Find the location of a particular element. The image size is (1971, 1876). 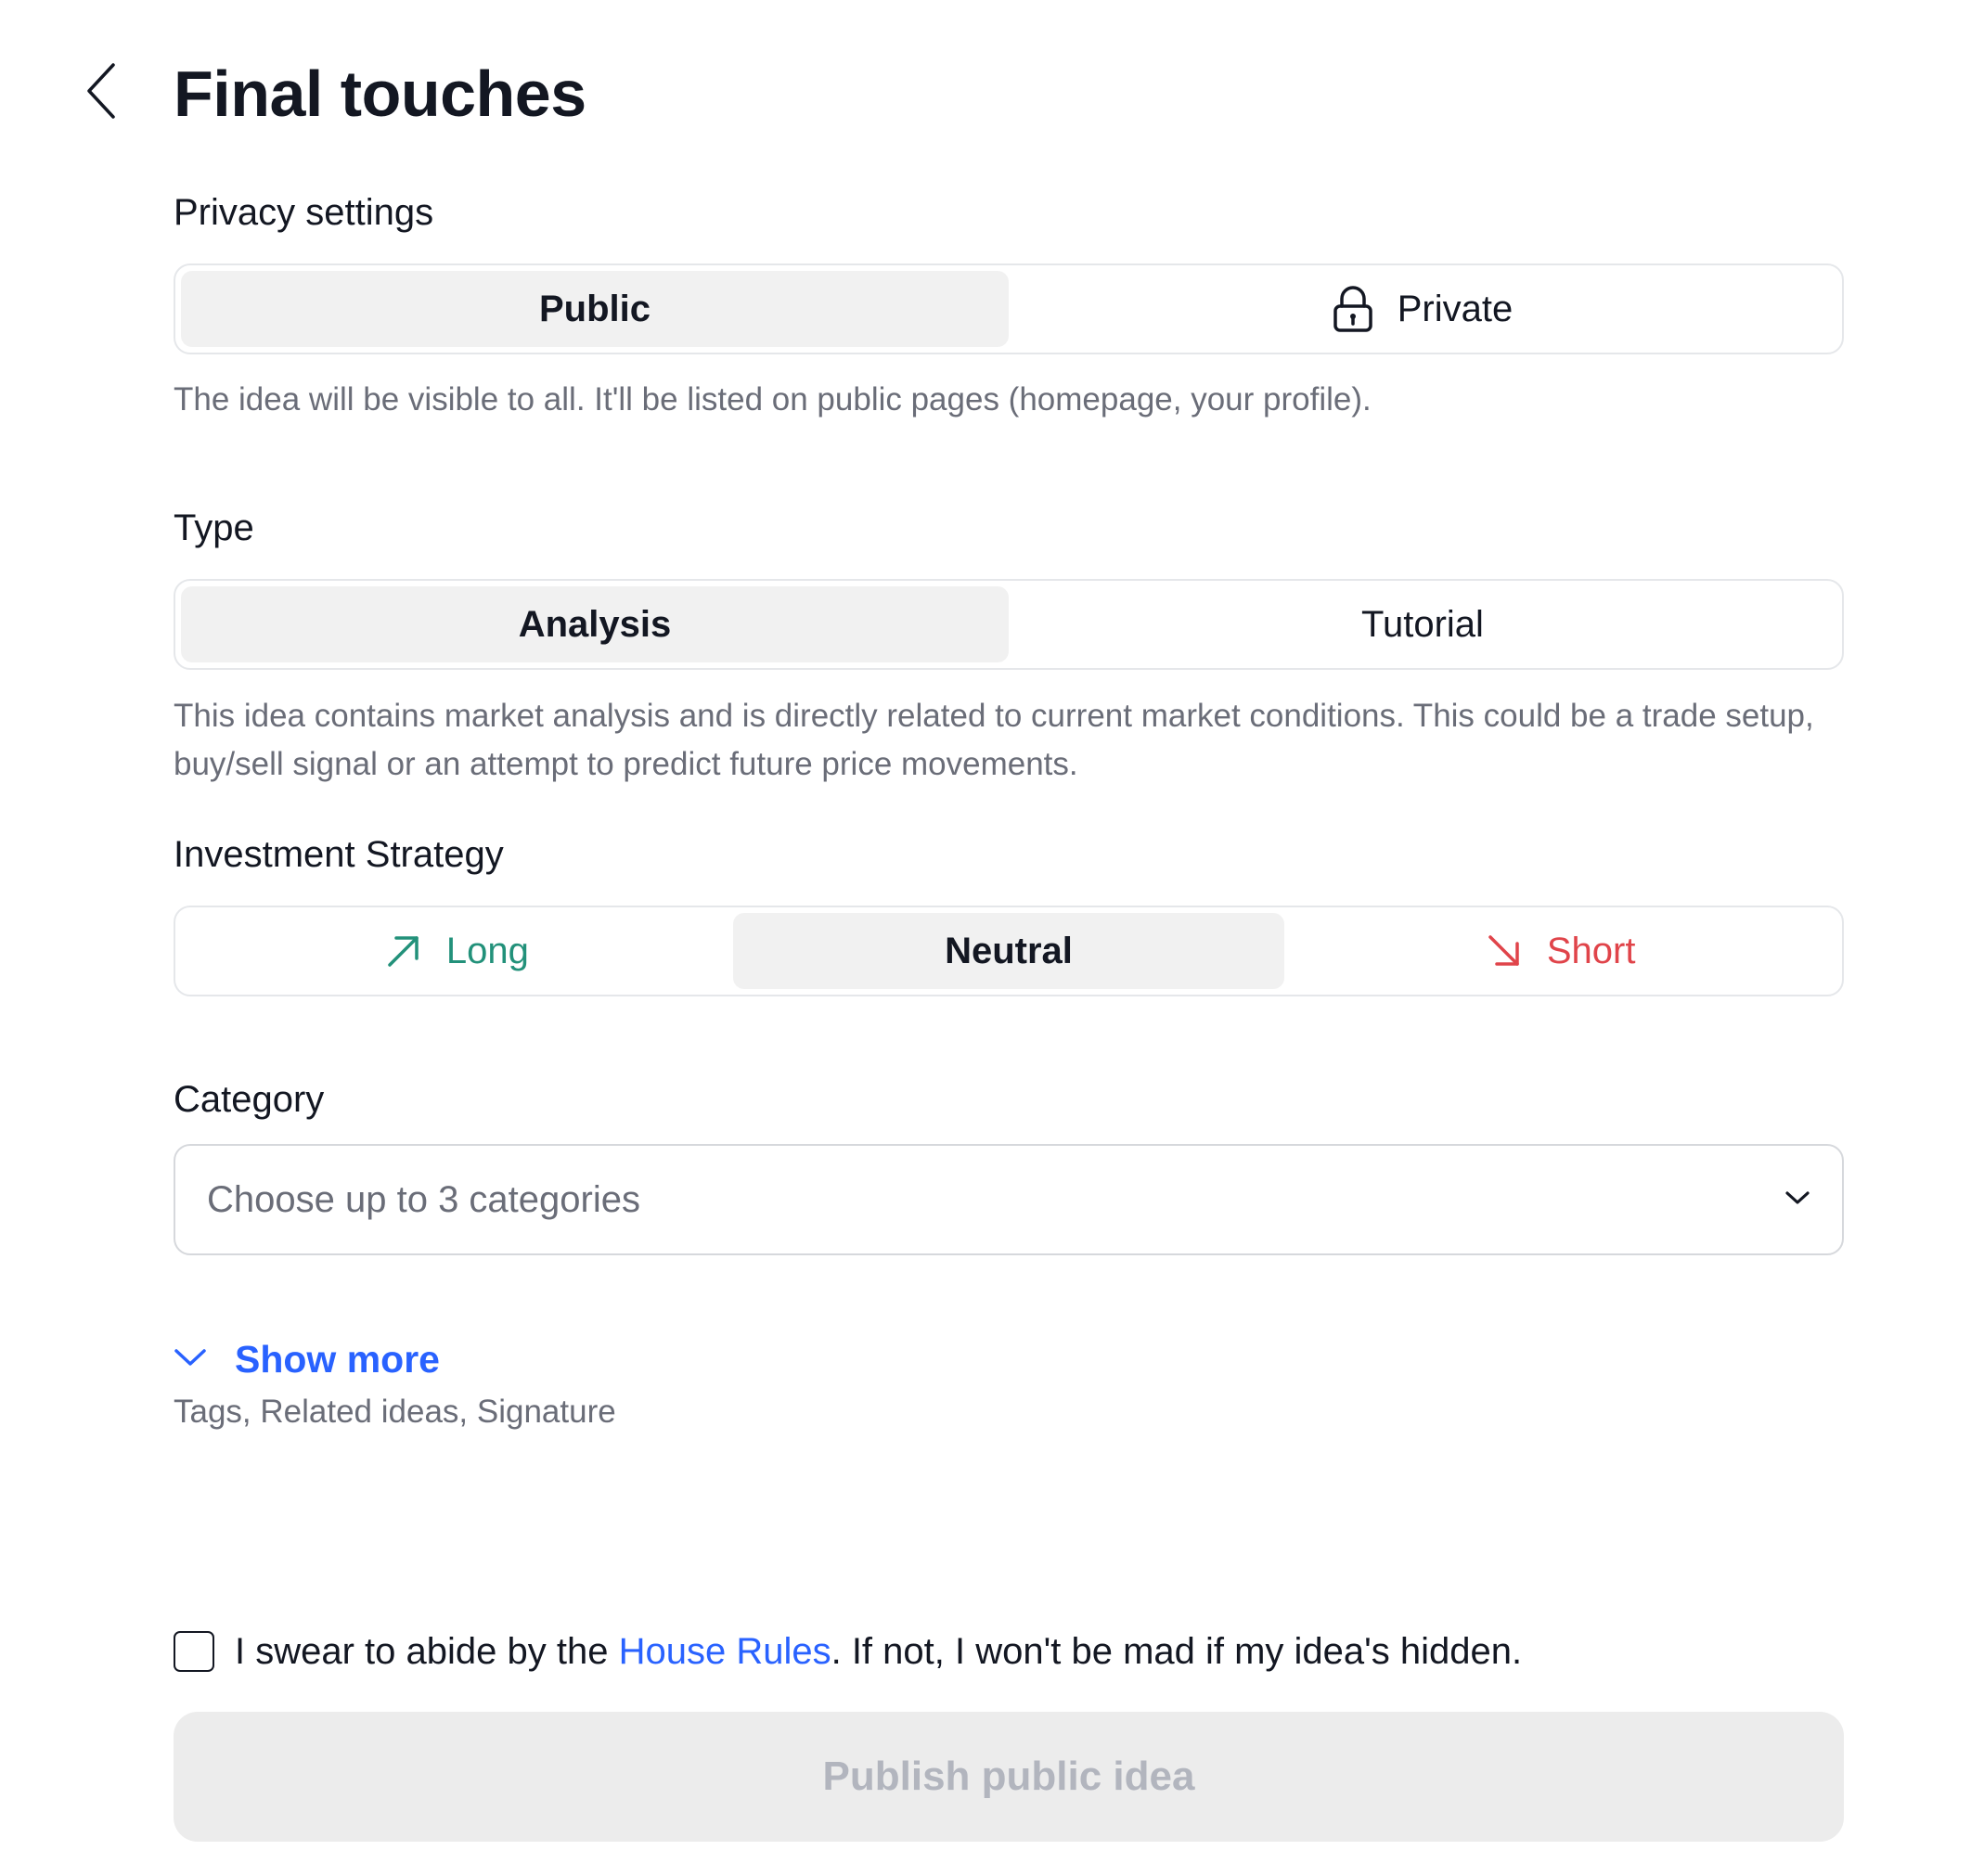

agree-checkbox is located at coordinates (194, 1651).